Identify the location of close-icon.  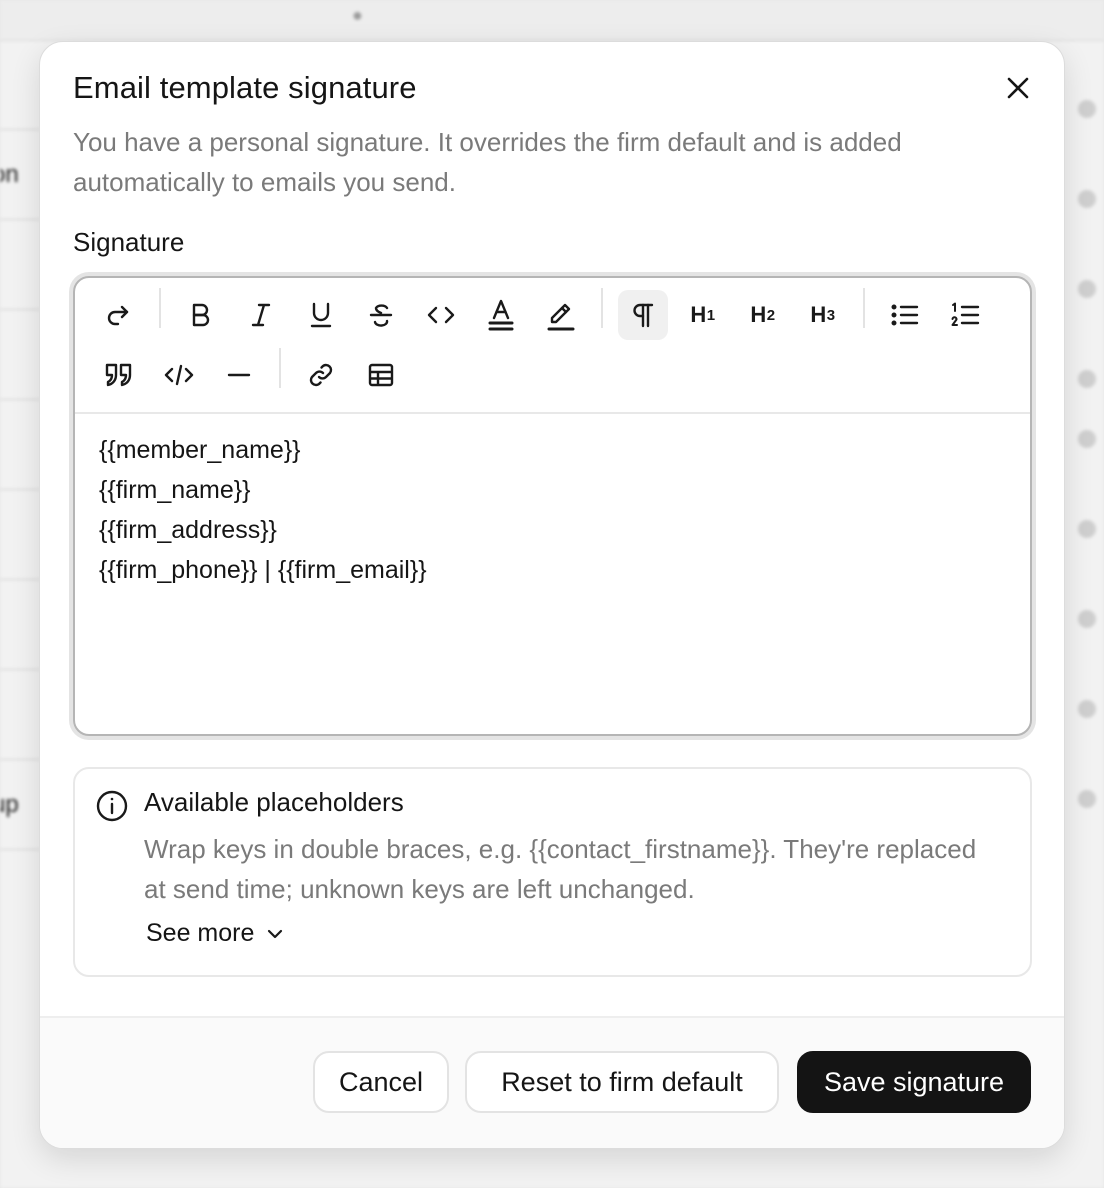
(1018, 88).